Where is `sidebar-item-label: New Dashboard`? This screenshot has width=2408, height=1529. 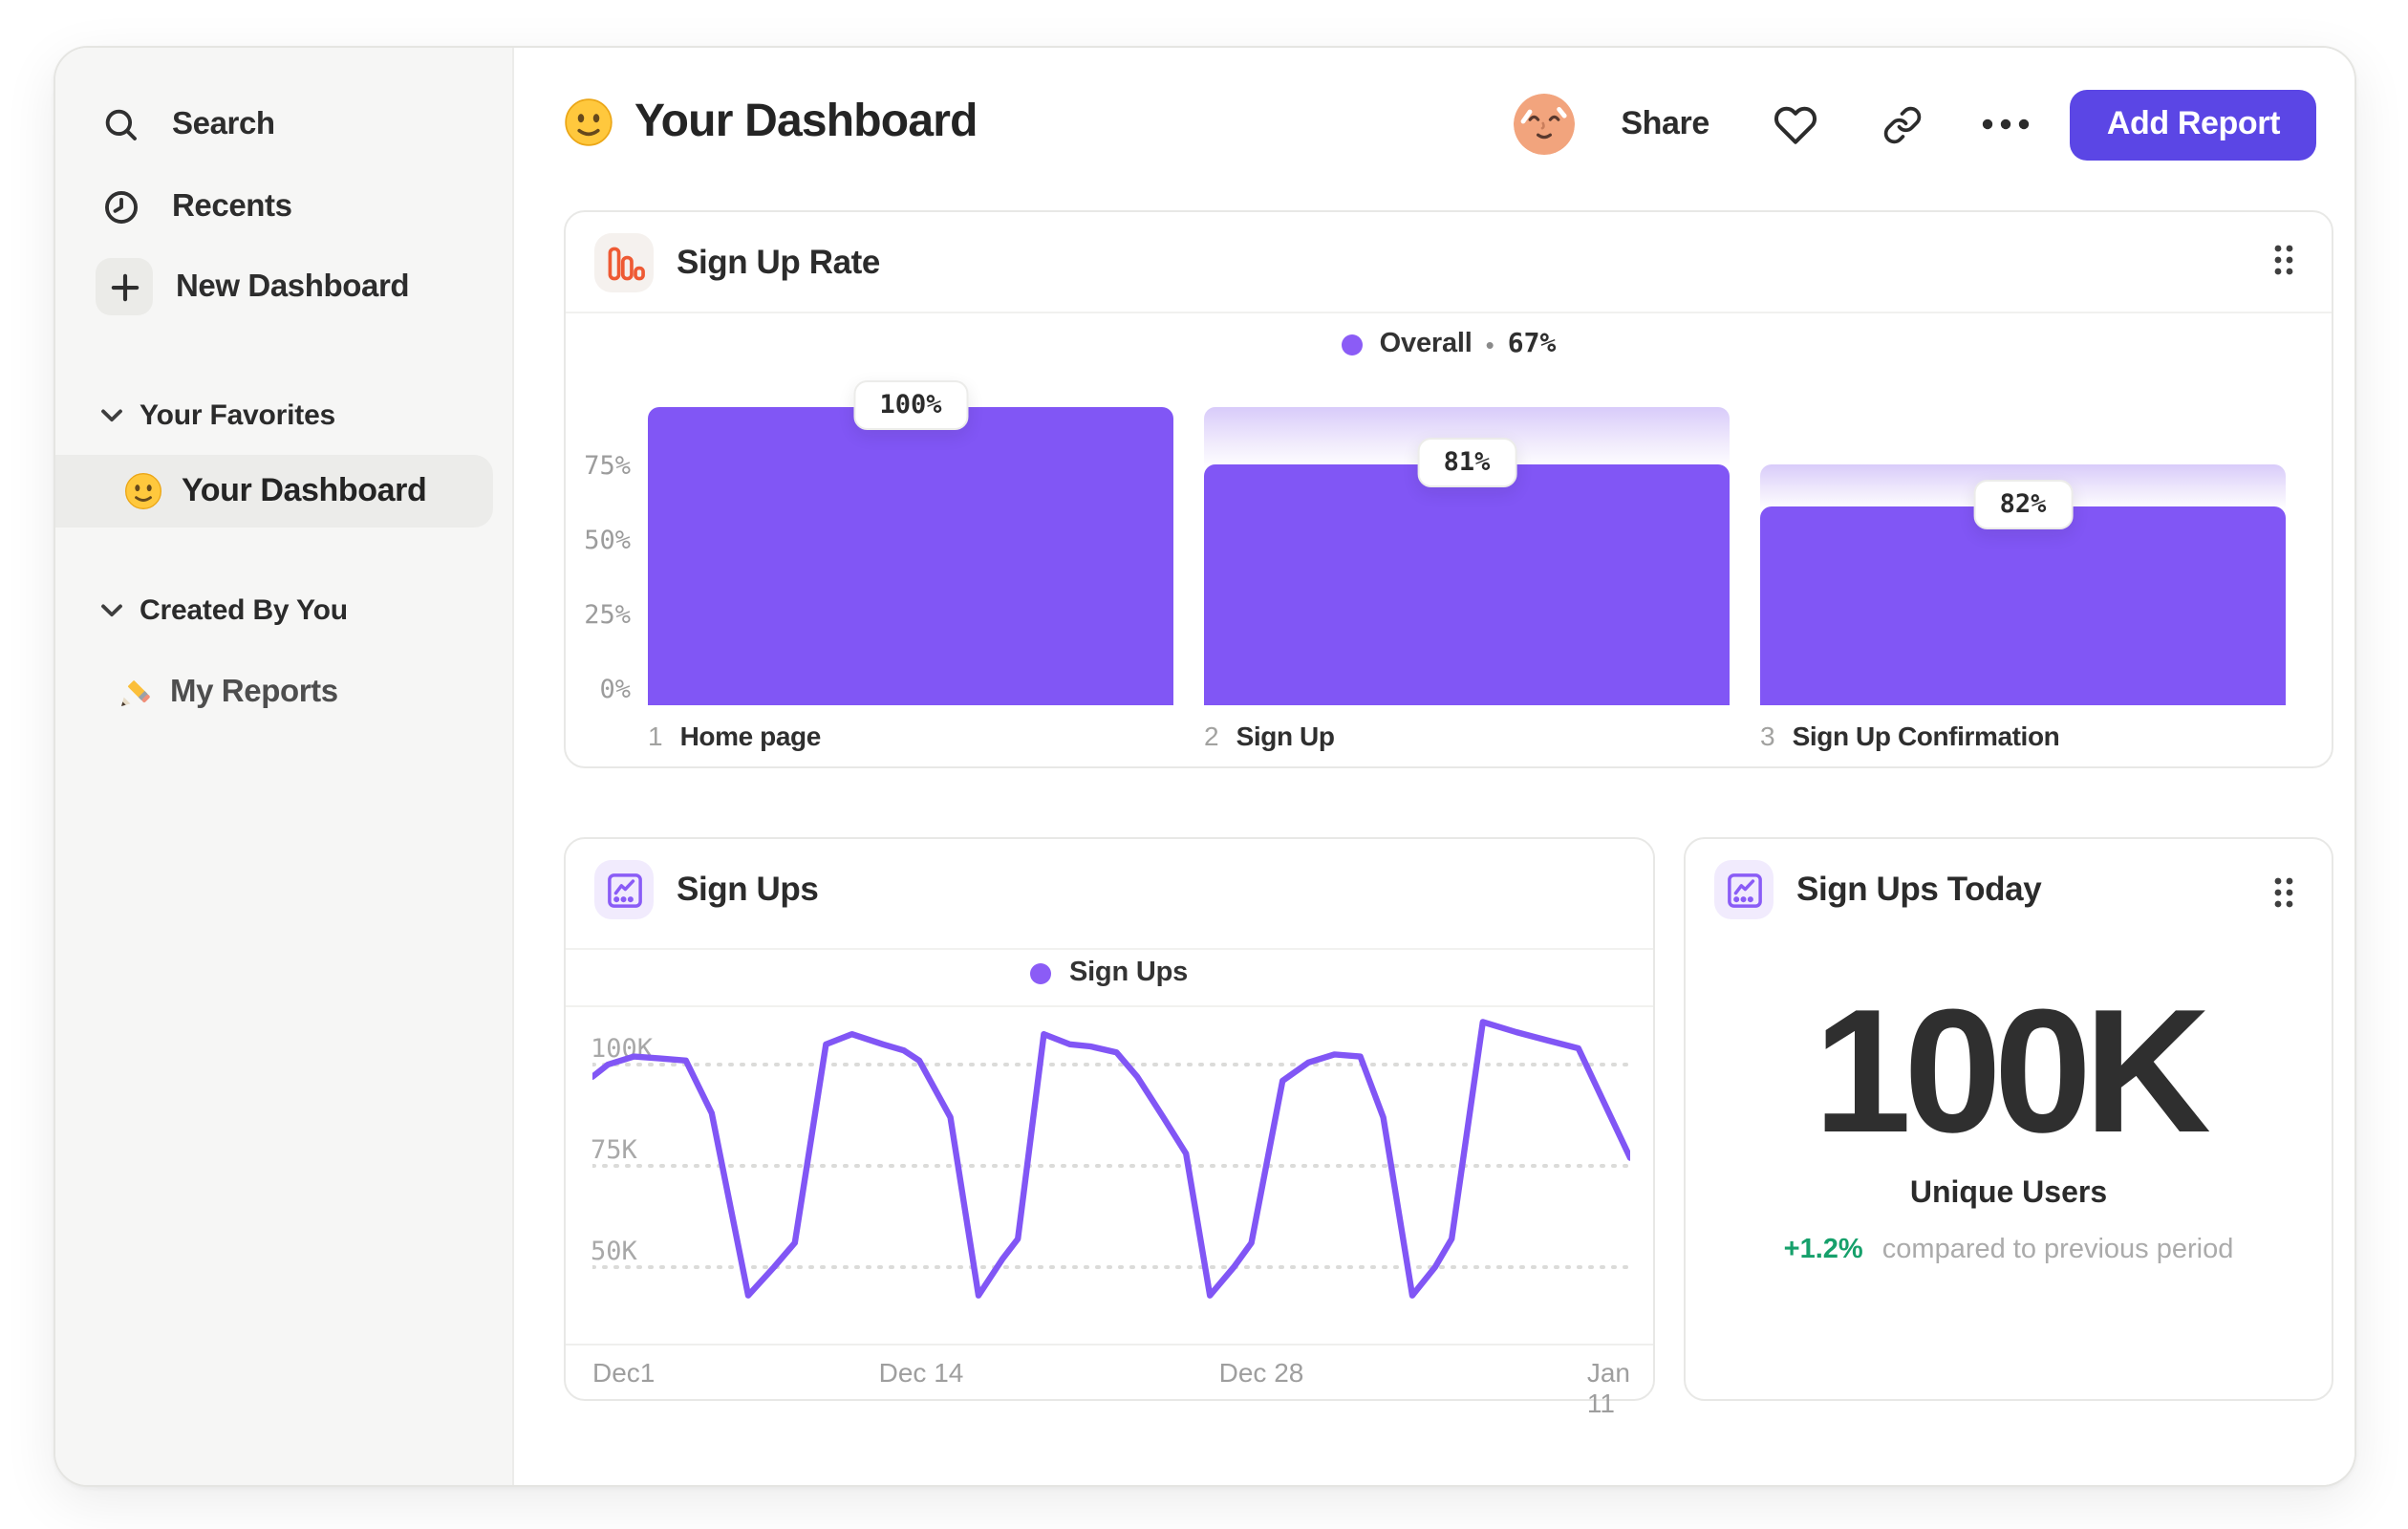
sidebar-item-label: New Dashboard is located at coordinates (293, 286).